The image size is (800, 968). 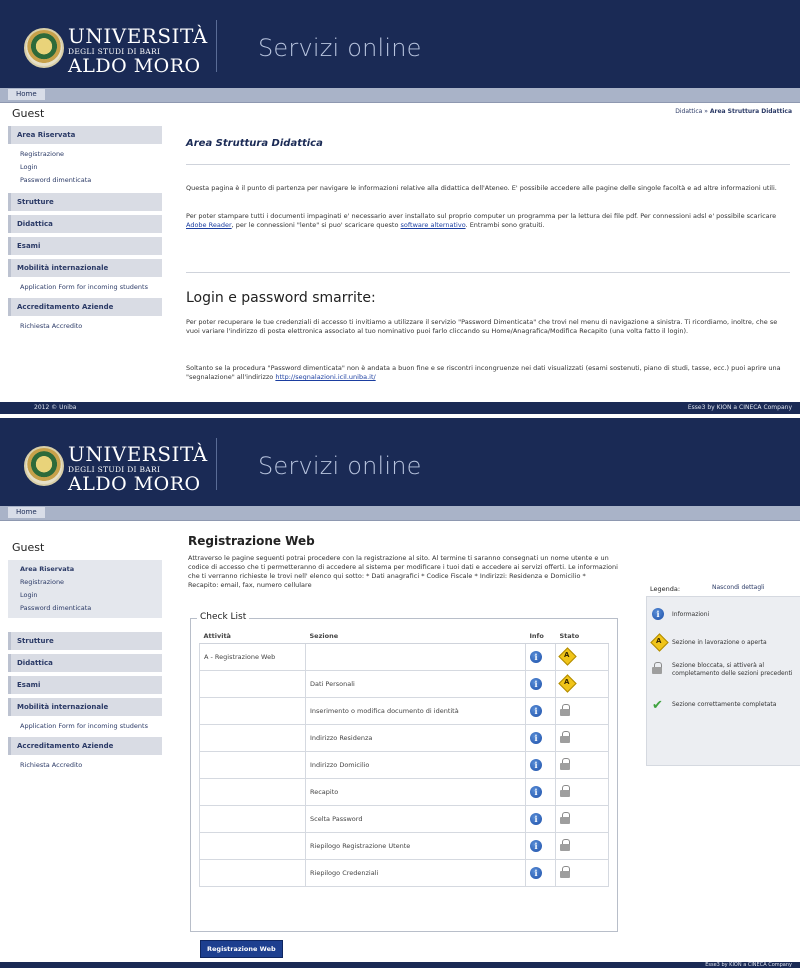 I want to click on print-text-3: . Entrambi sono gratuiti., so click(x=505, y=225).